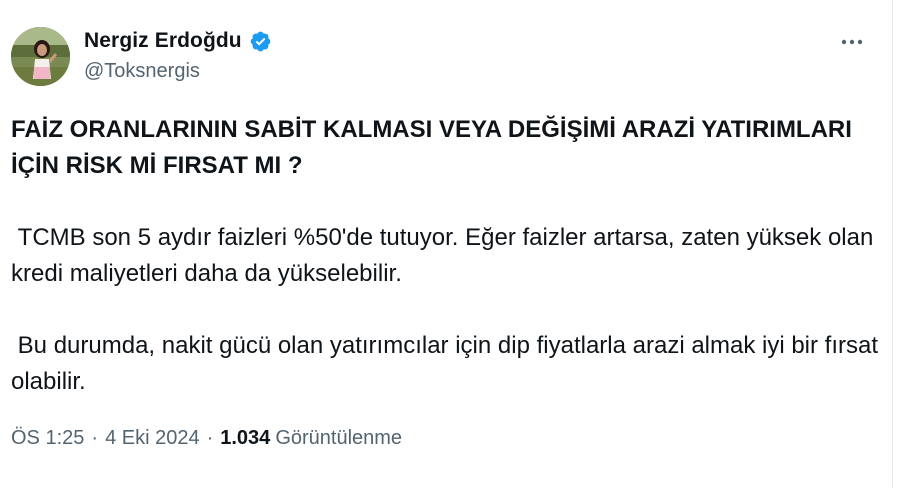 The image size is (920, 488). I want to click on views-label: Görüntülenme, so click(339, 437).